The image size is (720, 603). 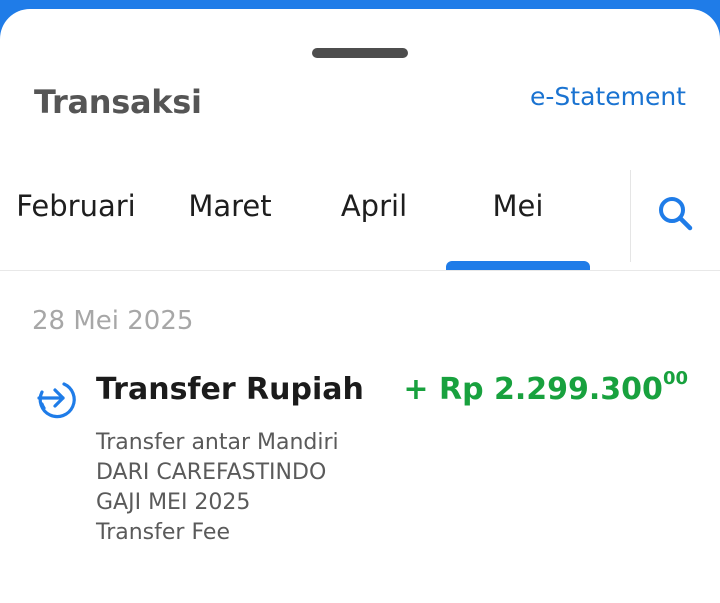 I want to click on arrow-right-circle-icon, so click(x=56, y=398).